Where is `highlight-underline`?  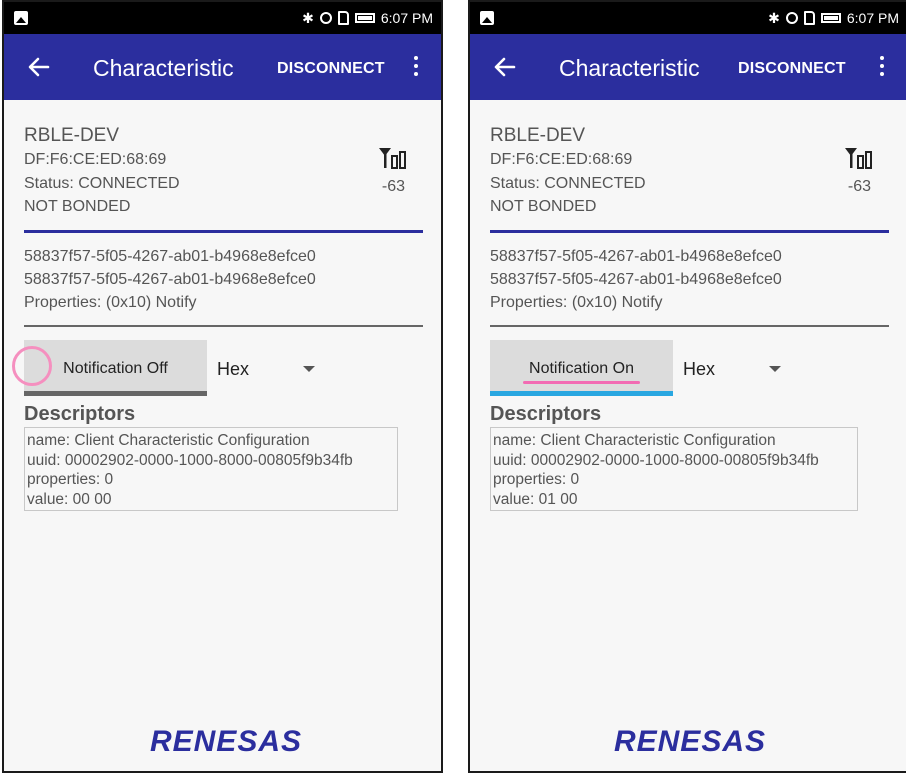 highlight-underline is located at coordinates (581, 382).